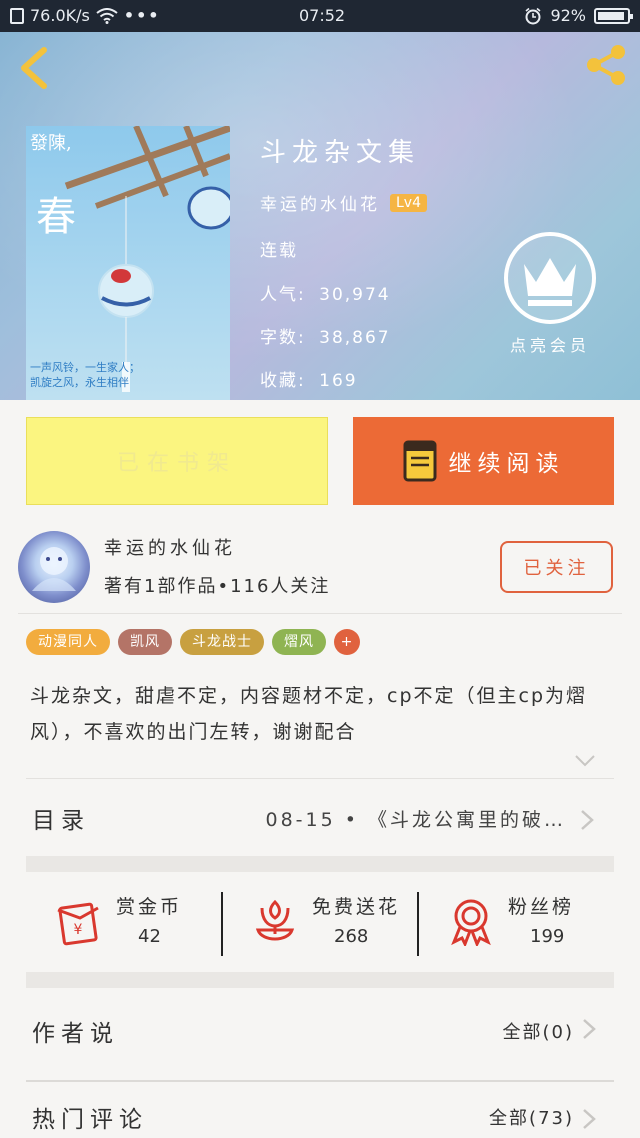 This screenshot has width=640, height=1138. I want to click on tag-item: 动漫同人, so click(68, 642).